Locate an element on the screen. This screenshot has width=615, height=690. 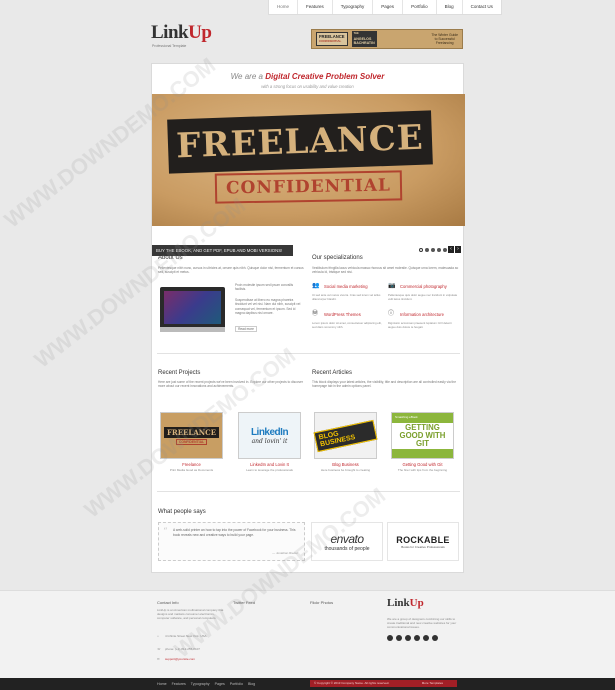
thumb-git-header: Smashing eBook is located at coordinates (406, 417).